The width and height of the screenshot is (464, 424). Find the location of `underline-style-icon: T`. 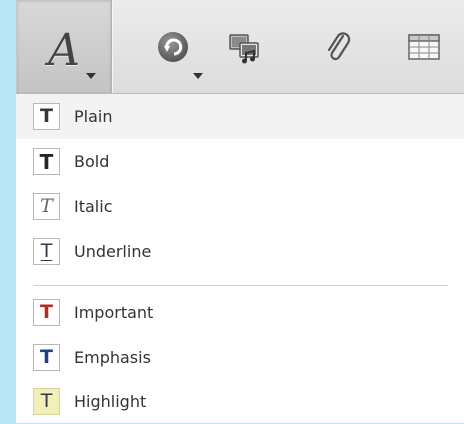

underline-style-icon: T is located at coordinates (46, 251).